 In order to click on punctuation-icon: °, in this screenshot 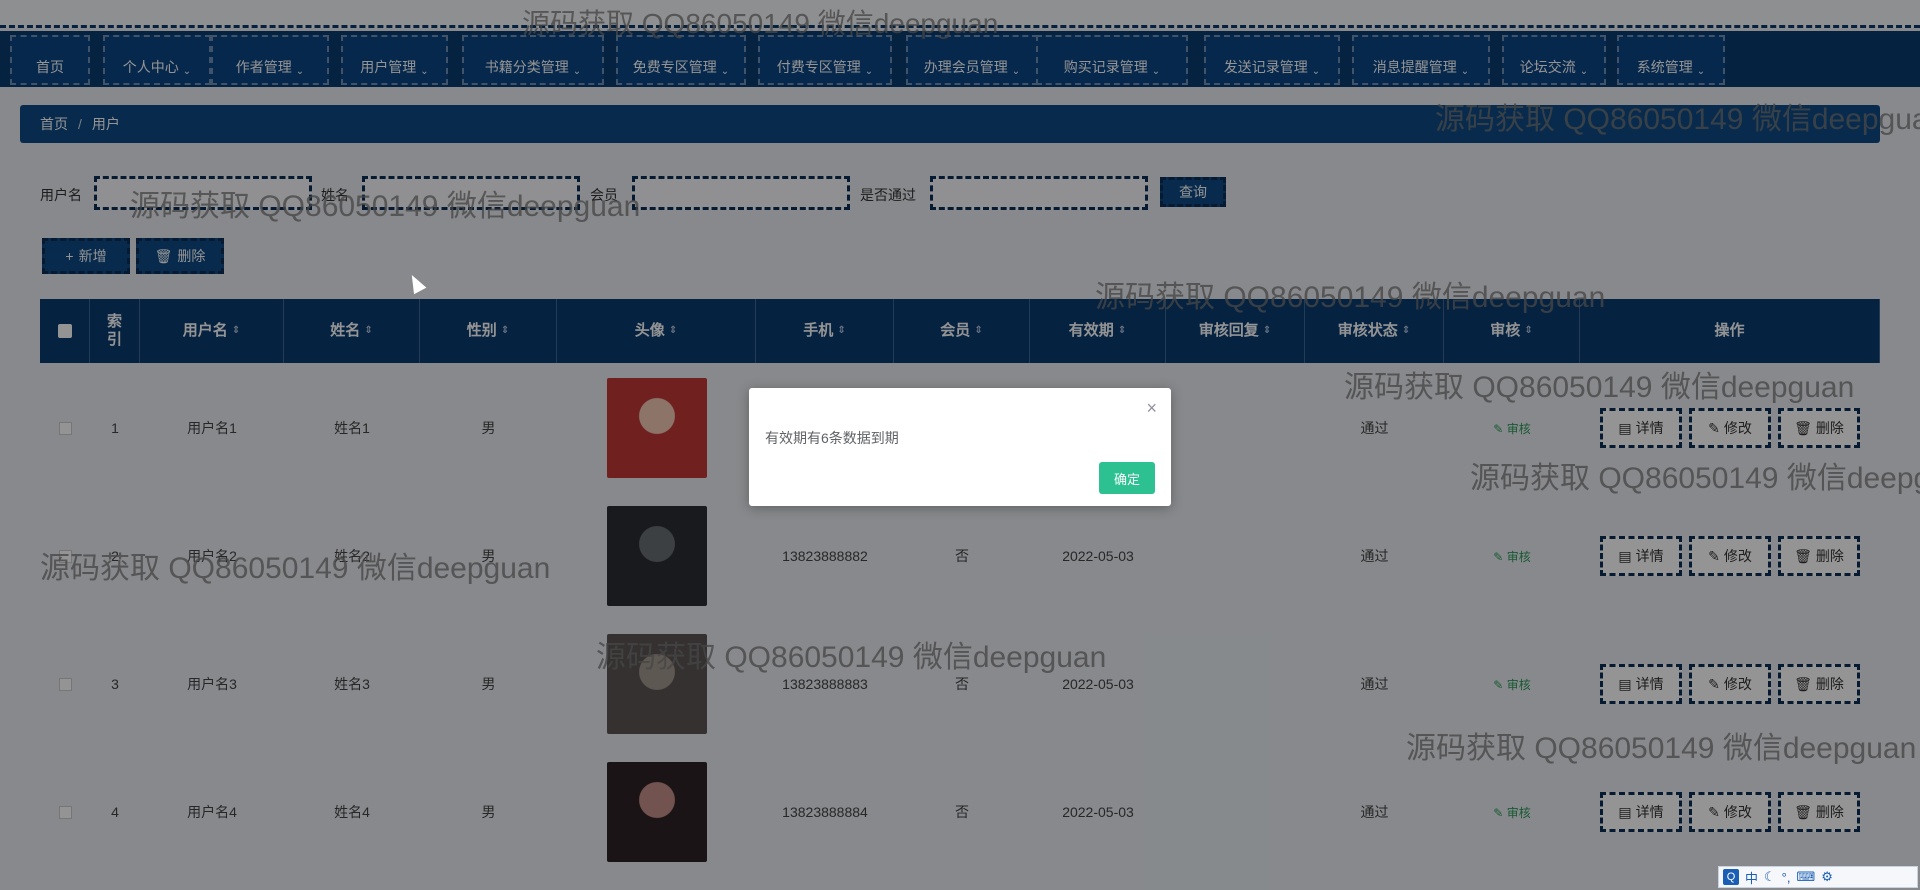, I will do `click(1786, 877)`.